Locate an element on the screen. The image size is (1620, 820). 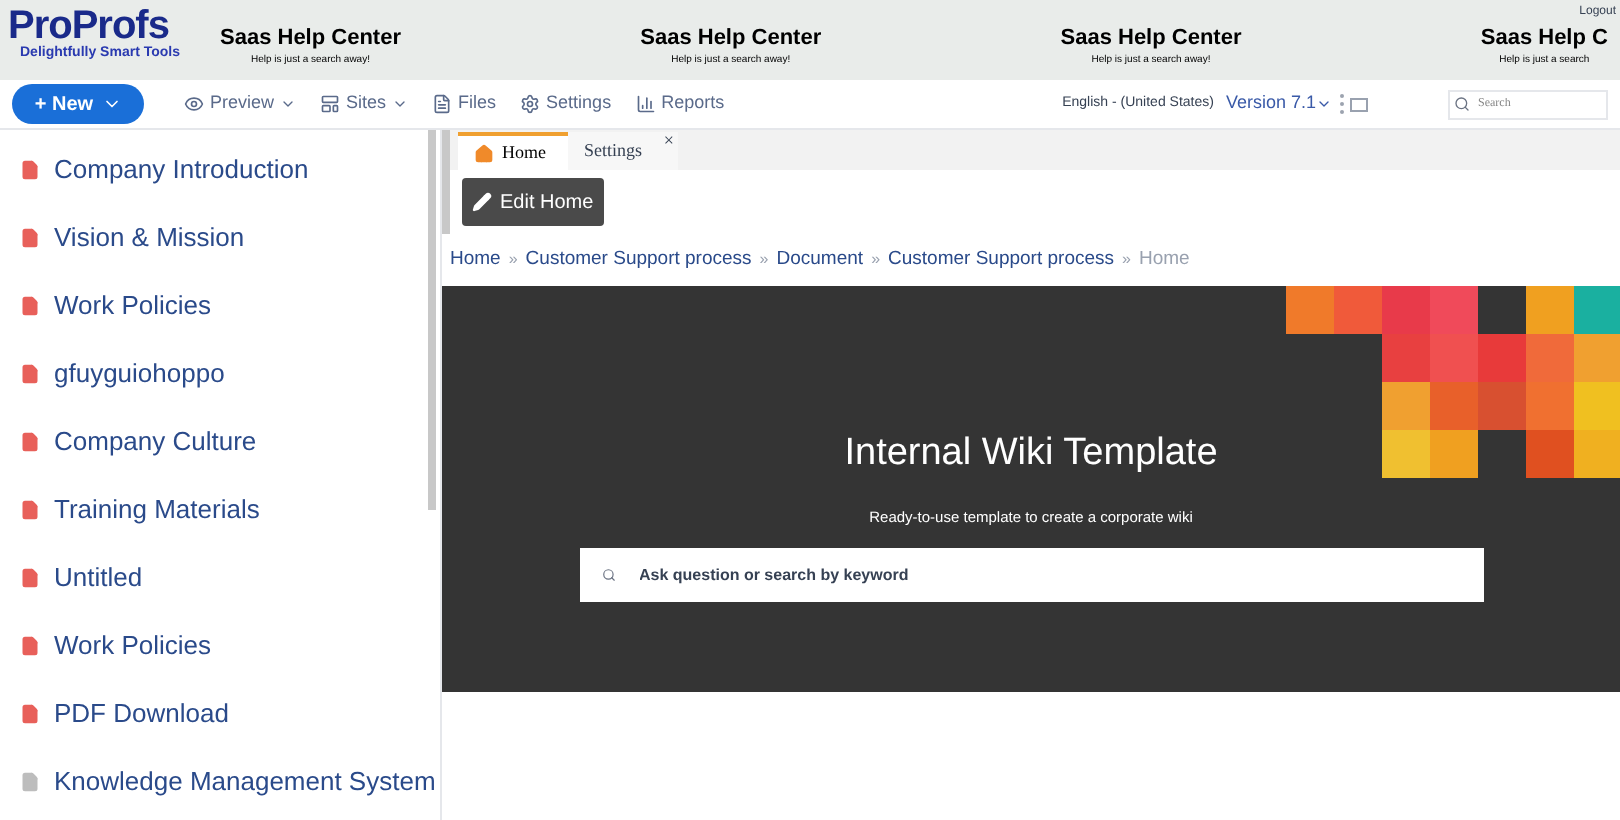
toolbar-button: Sites is located at coordinates (364, 104).